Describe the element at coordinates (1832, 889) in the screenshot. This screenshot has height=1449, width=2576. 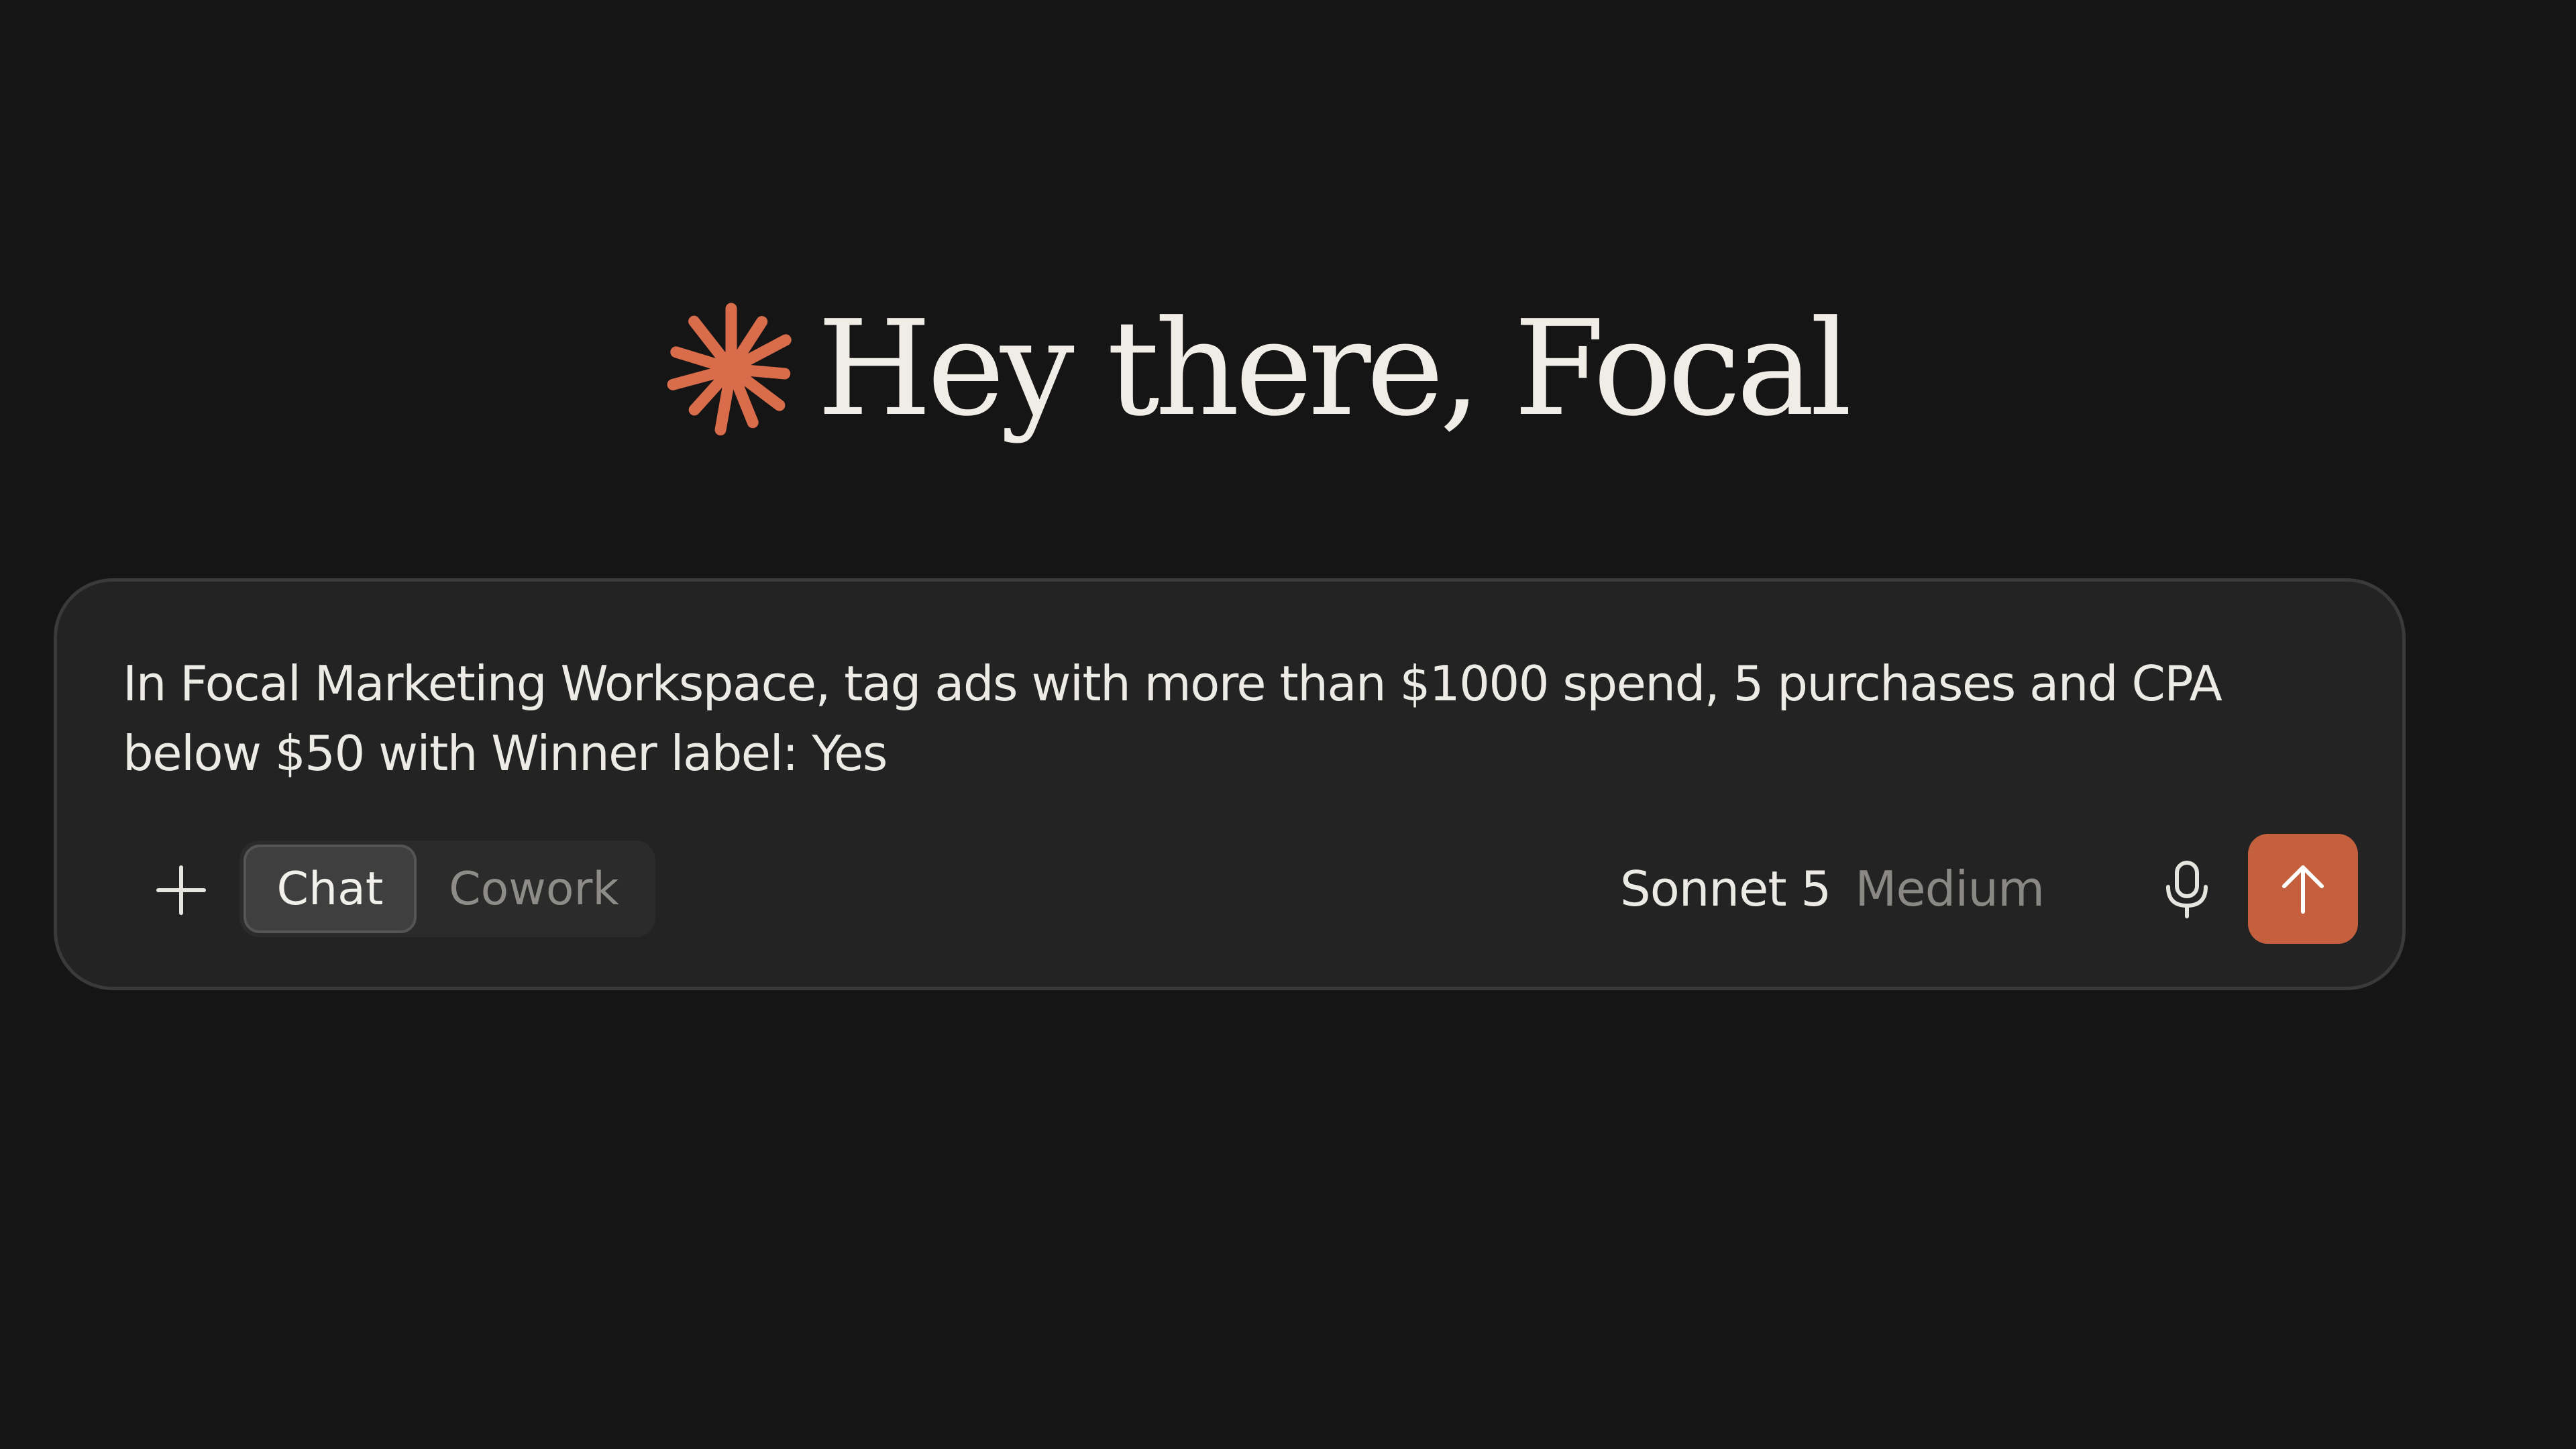
I see `model-selector: Sonnet 5 Medium` at that location.